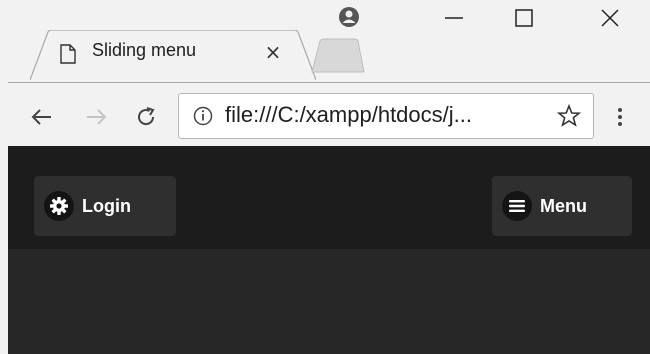 This screenshot has height=354, width=650. What do you see at coordinates (569, 116) in the screenshot?
I see `star-icon` at bounding box center [569, 116].